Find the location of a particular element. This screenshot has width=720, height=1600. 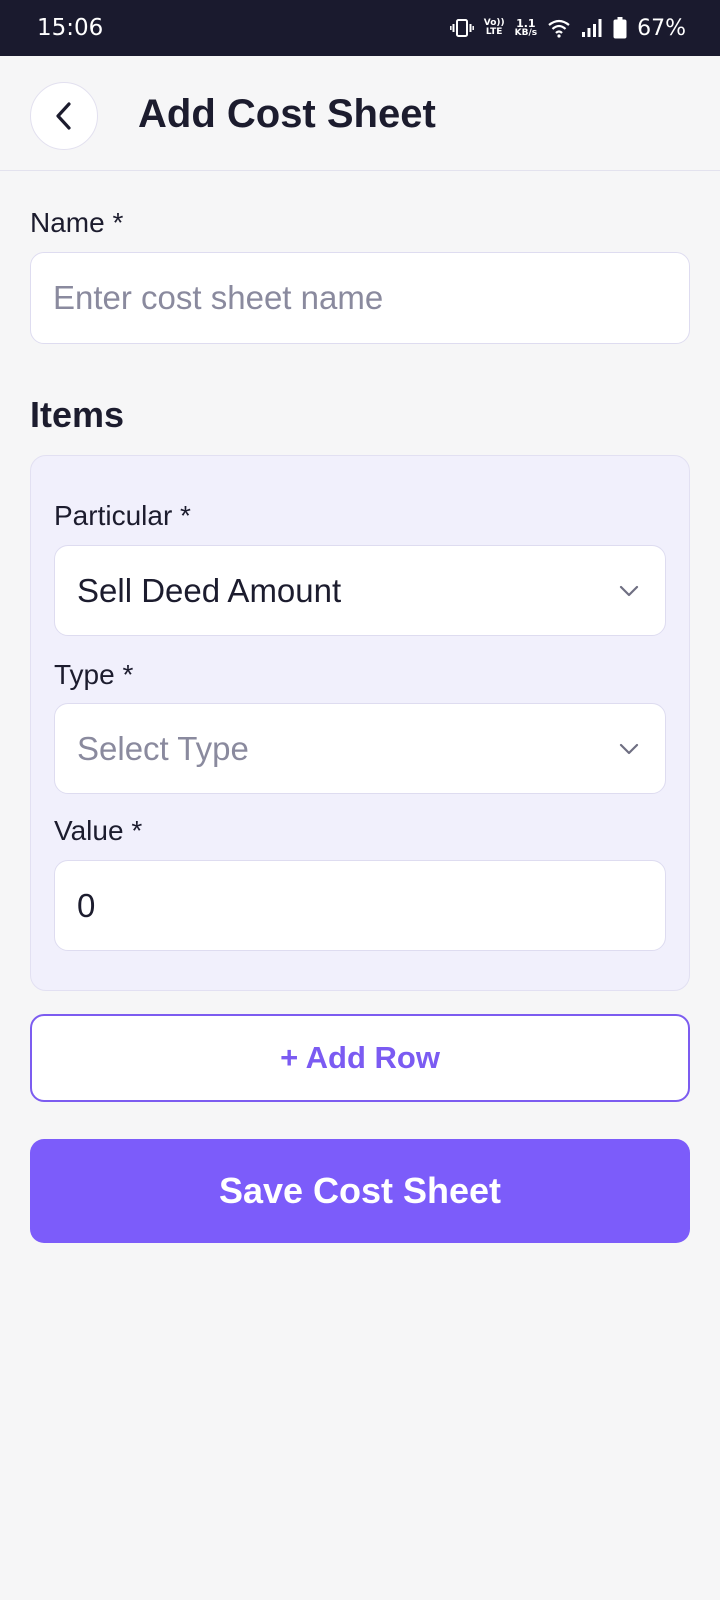

particular-select: Sell Deed Amount is located at coordinates (360, 590).